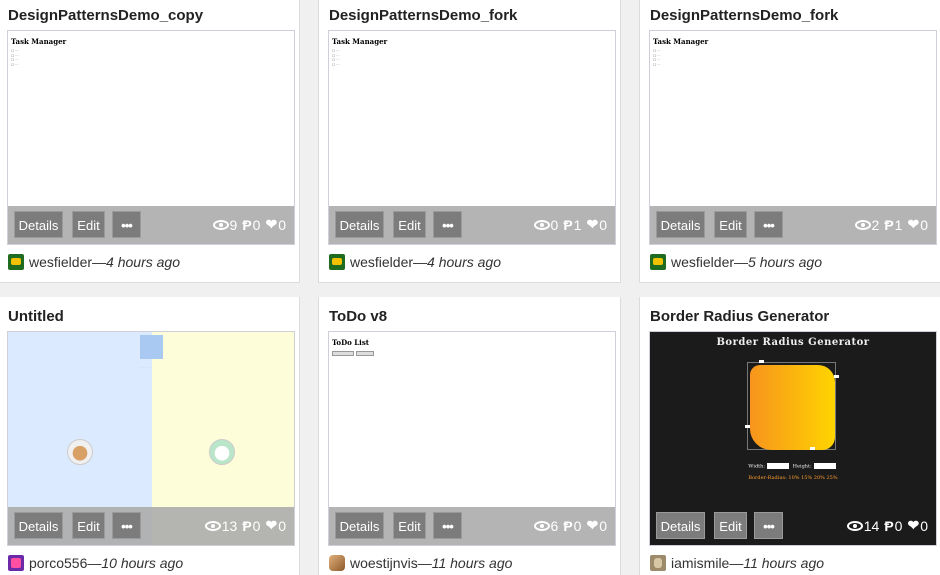 The image size is (940, 575). Describe the element at coordinates (802, 466) in the screenshot. I see `preview-height-label: Height:` at that location.